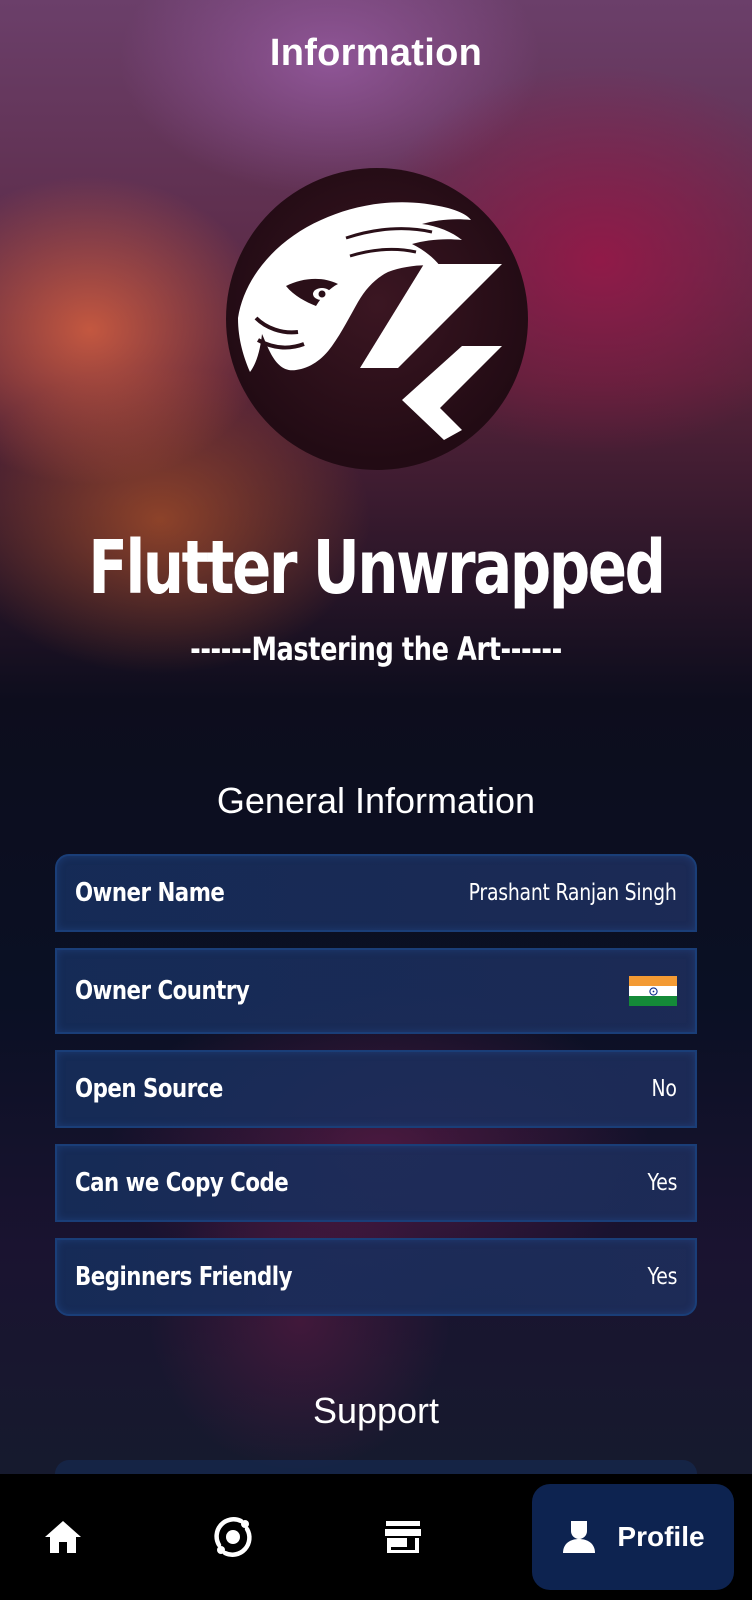 Image resolution: width=752 pixels, height=1600 pixels. I want to click on nav-home, so click(63, 1537).